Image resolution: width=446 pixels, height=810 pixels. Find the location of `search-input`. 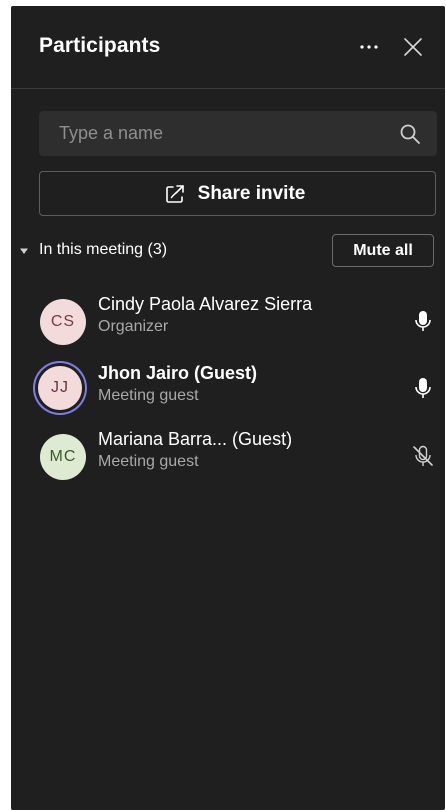

search-input is located at coordinates (209, 133).